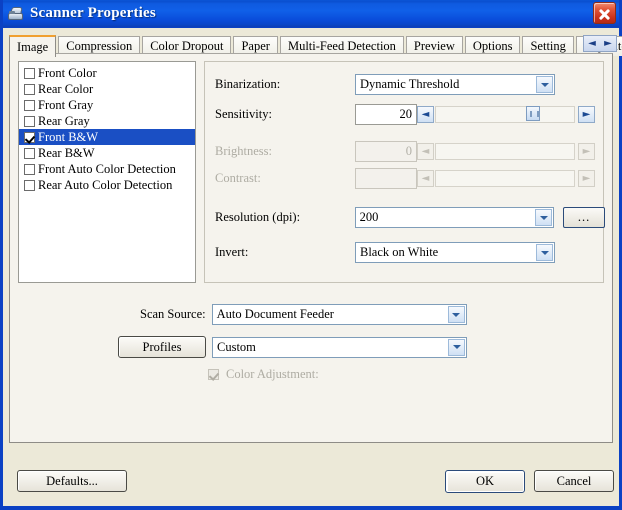 The height and width of the screenshot is (510, 622). What do you see at coordinates (604, 13) in the screenshot?
I see `close-icon` at bounding box center [604, 13].